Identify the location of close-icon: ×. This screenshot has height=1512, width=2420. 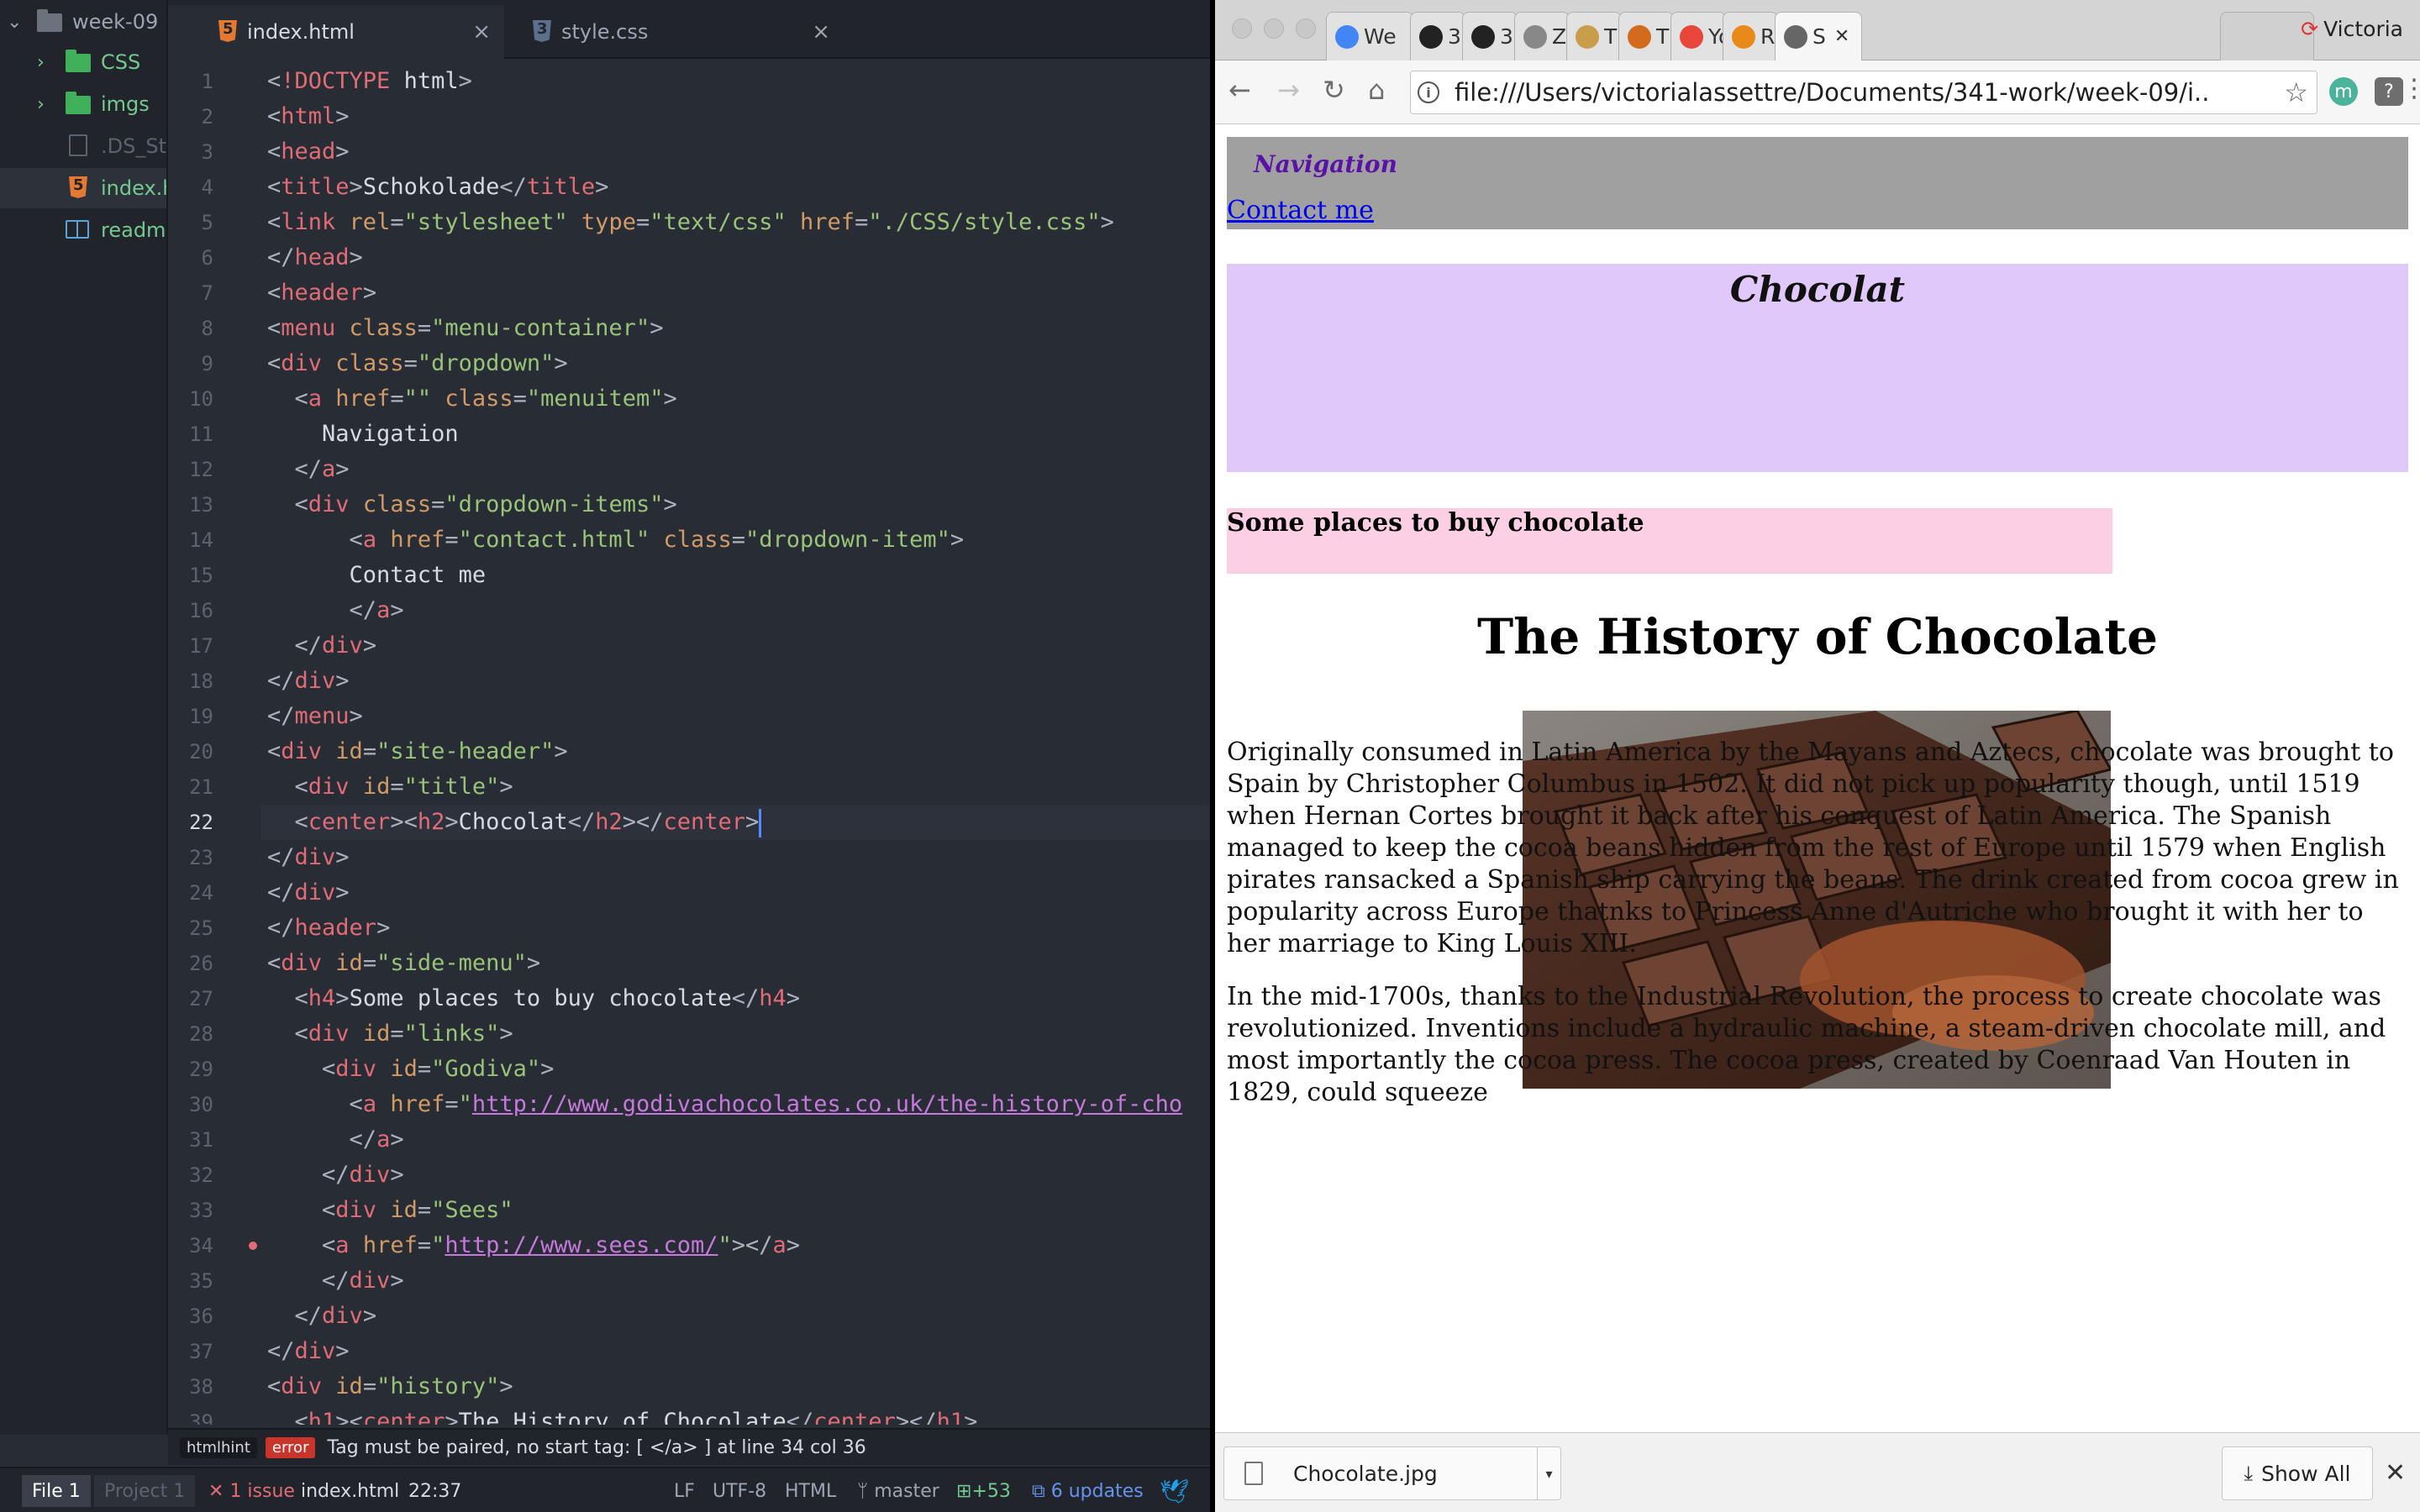
(821, 32).